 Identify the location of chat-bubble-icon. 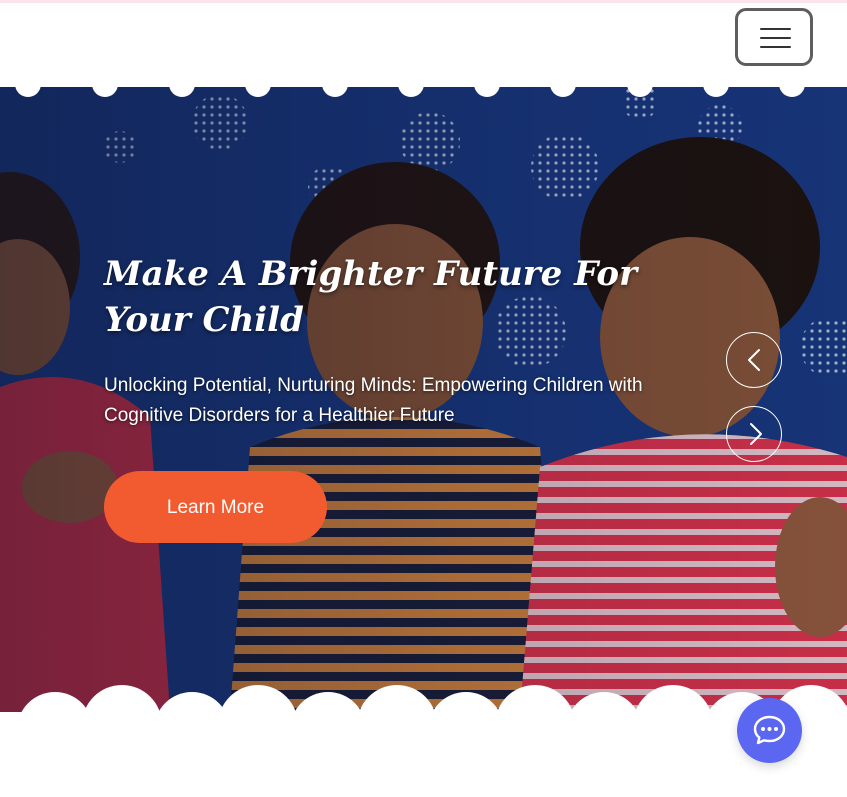
(769, 730).